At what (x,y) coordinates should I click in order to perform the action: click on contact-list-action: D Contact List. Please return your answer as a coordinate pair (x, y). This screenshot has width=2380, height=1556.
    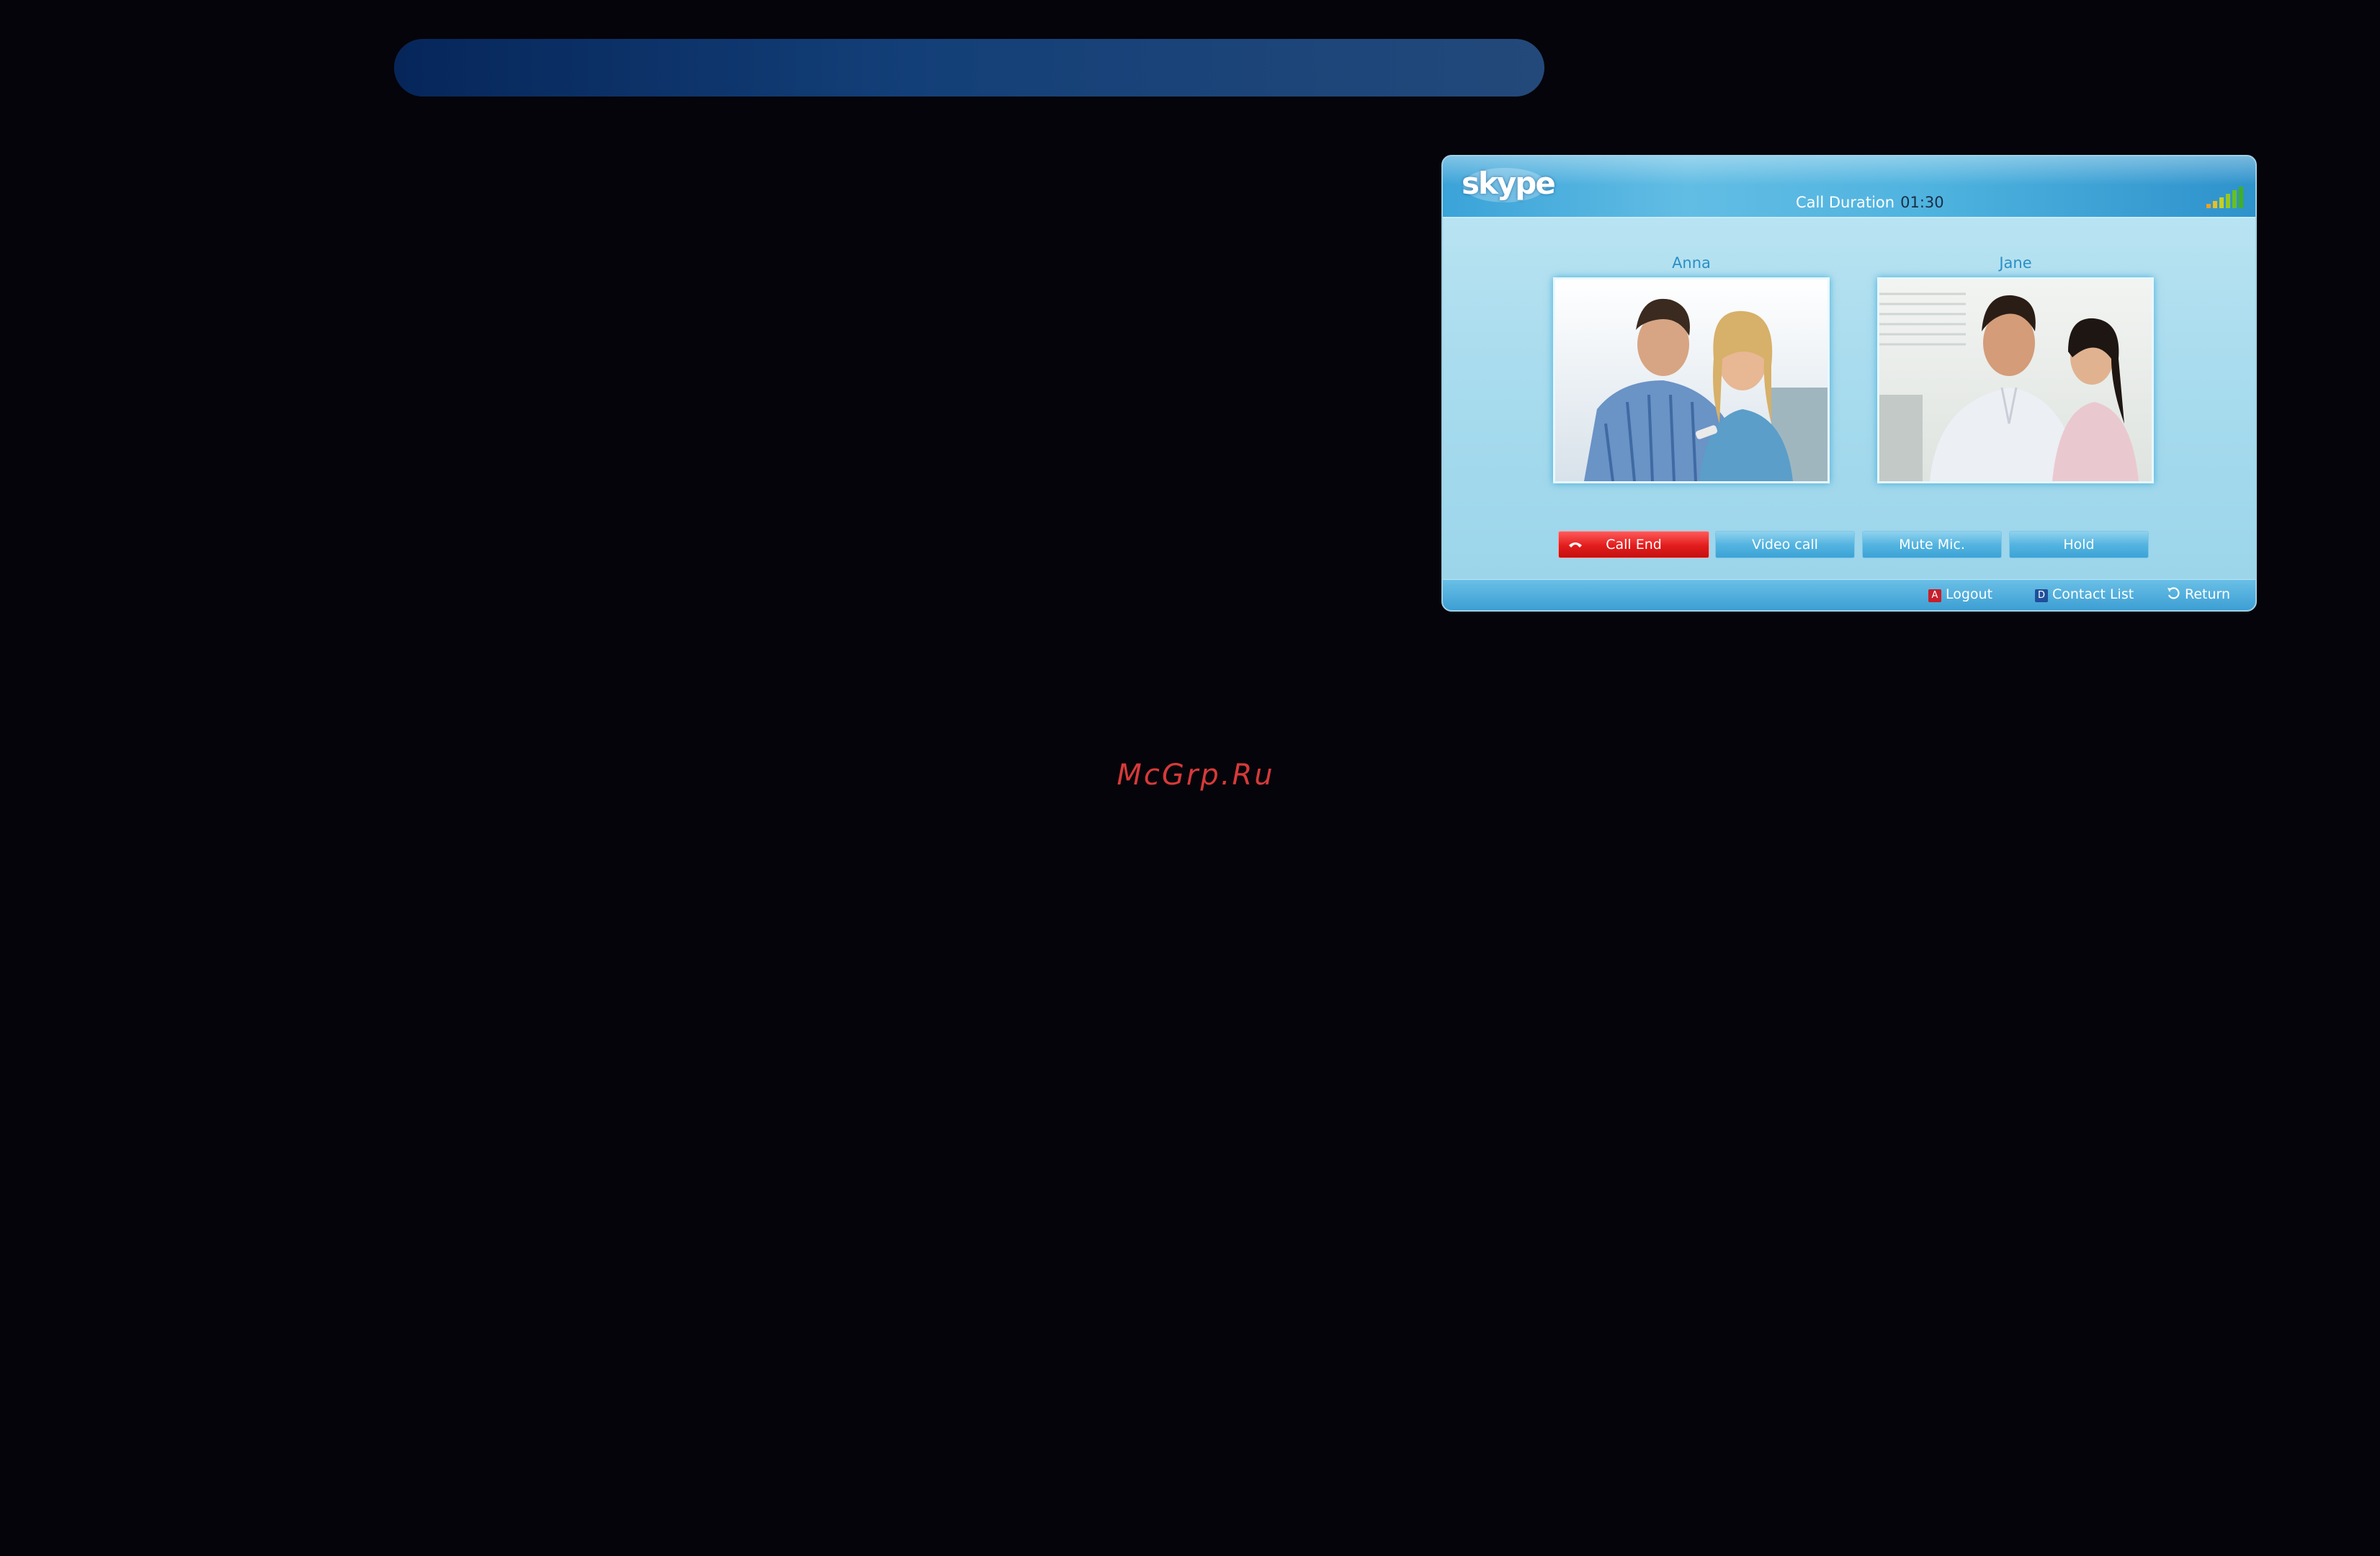
    Looking at the image, I should click on (2084, 594).